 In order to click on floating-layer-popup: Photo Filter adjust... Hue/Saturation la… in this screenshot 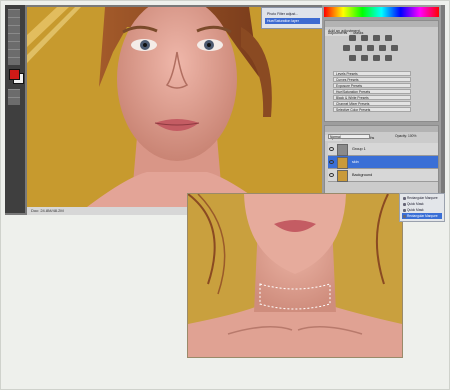, I will do `click(293, 18)`.